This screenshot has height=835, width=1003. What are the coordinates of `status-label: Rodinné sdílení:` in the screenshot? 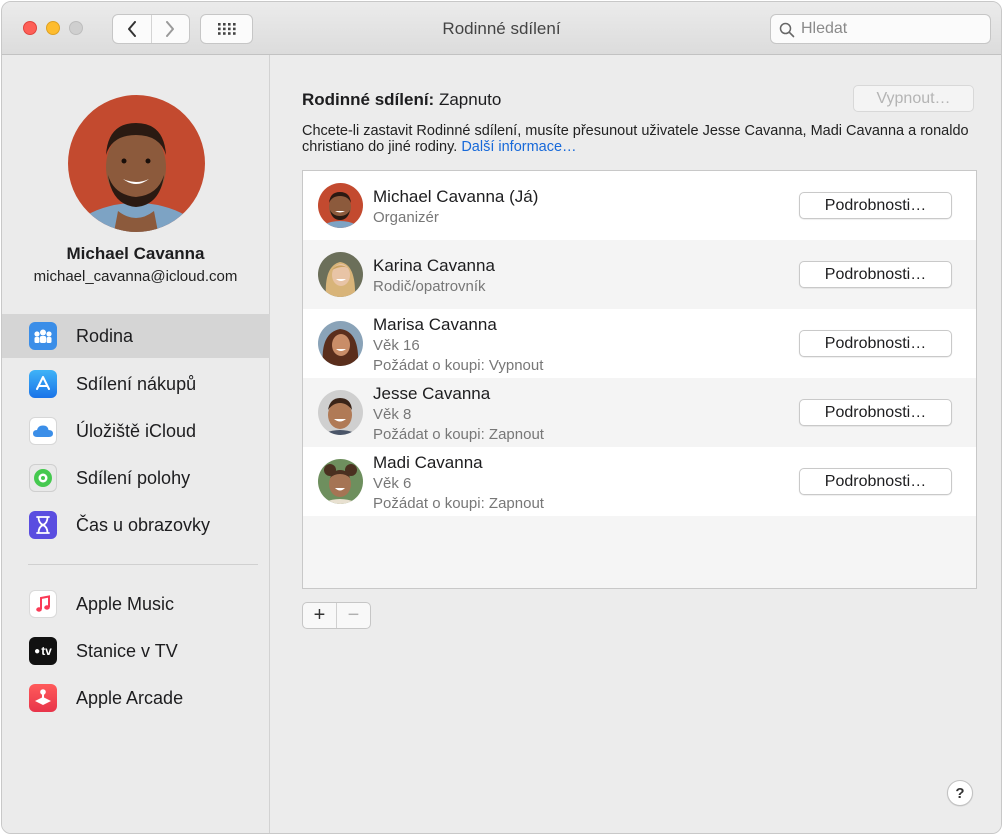 It's located at (368, 99).